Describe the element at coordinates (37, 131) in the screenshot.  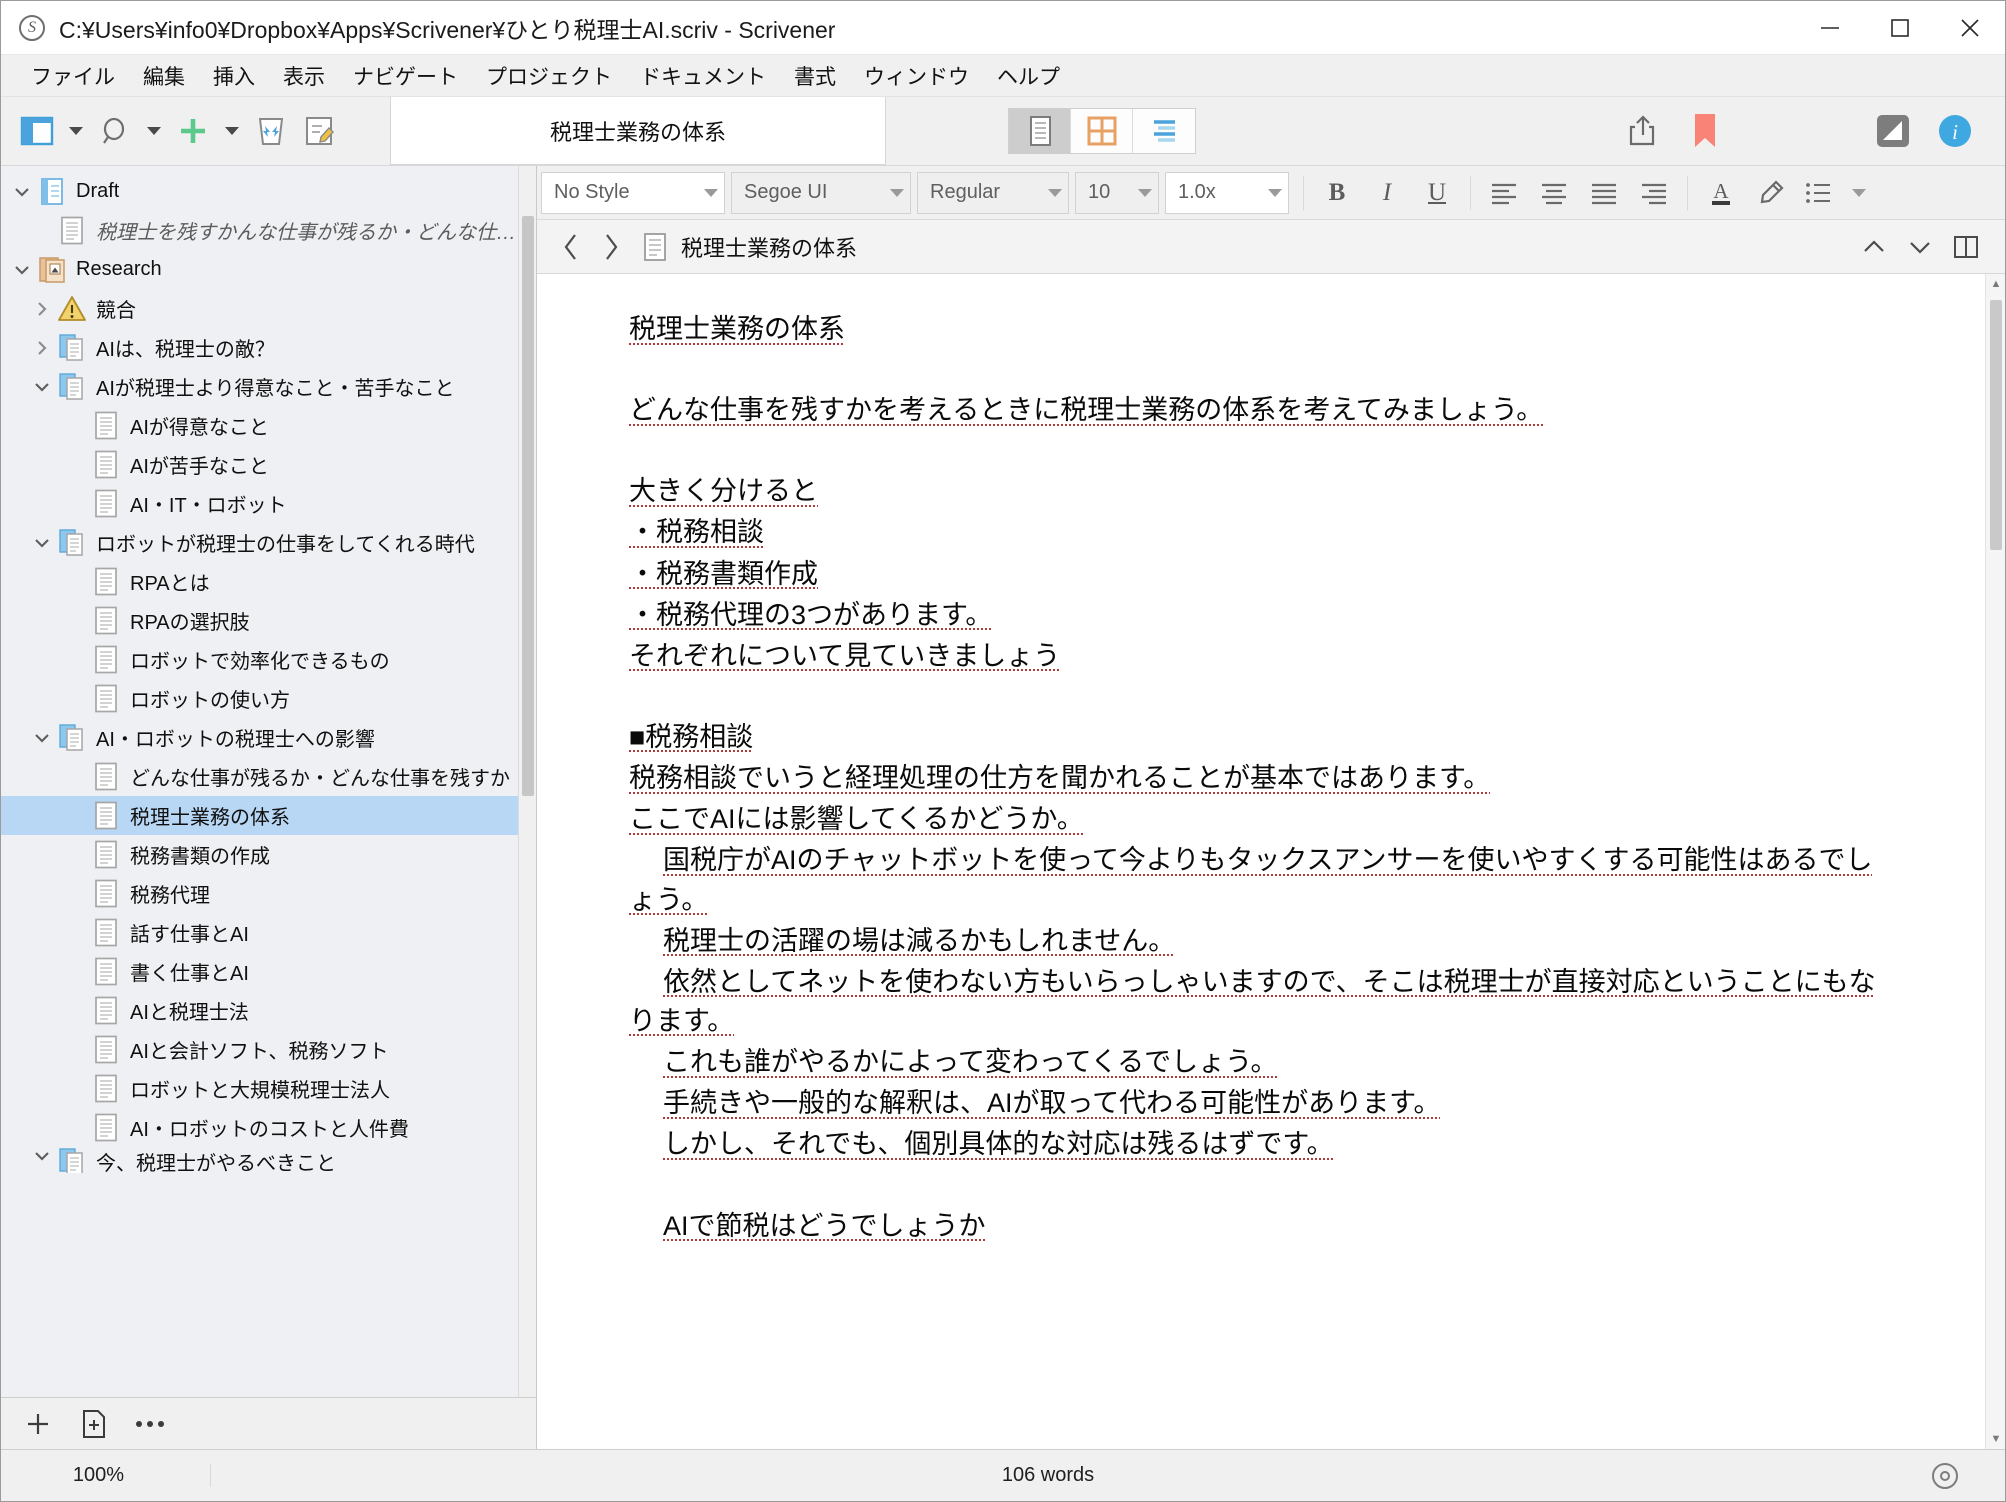
I see `binder-toggle-icon` at that location.